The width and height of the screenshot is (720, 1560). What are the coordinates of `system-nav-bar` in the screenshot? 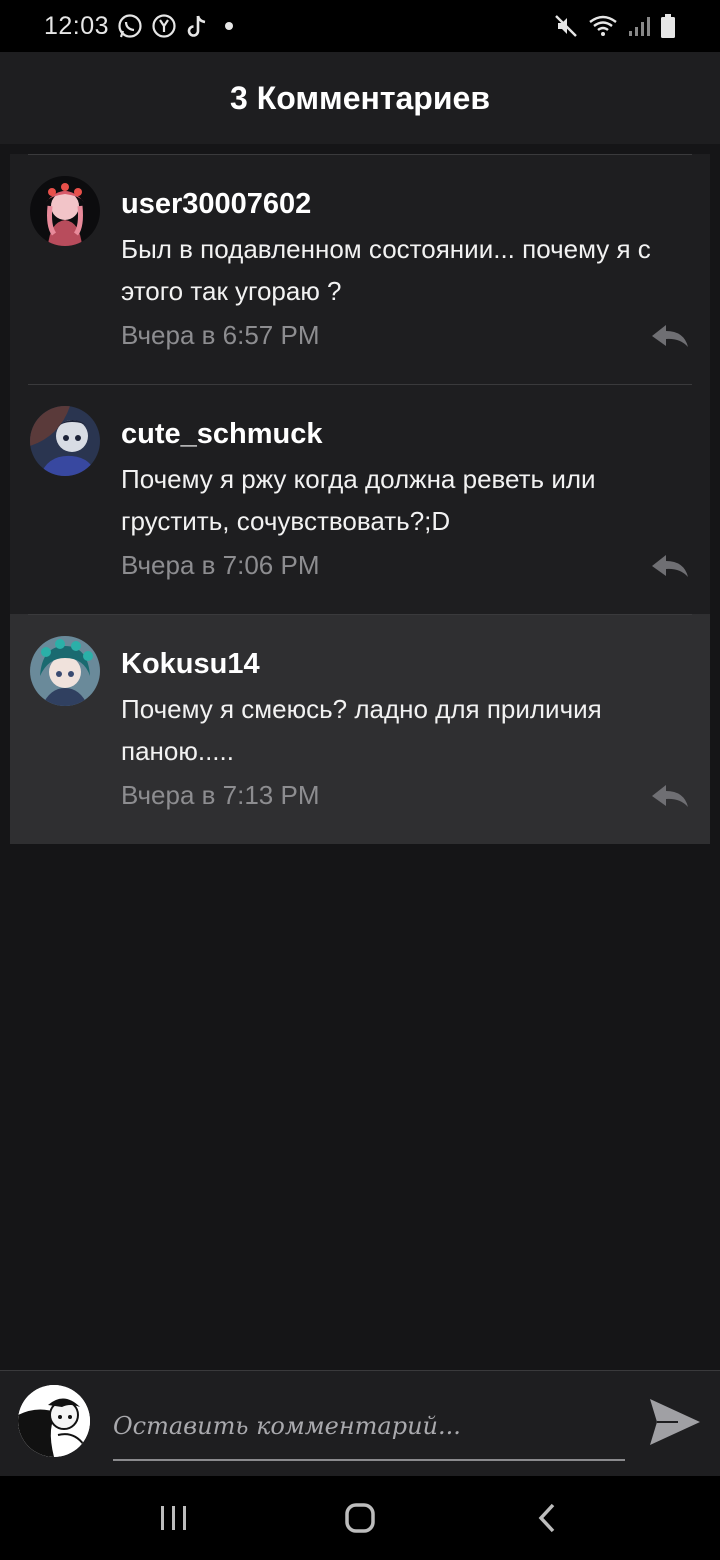 It's located at (360, 1518).